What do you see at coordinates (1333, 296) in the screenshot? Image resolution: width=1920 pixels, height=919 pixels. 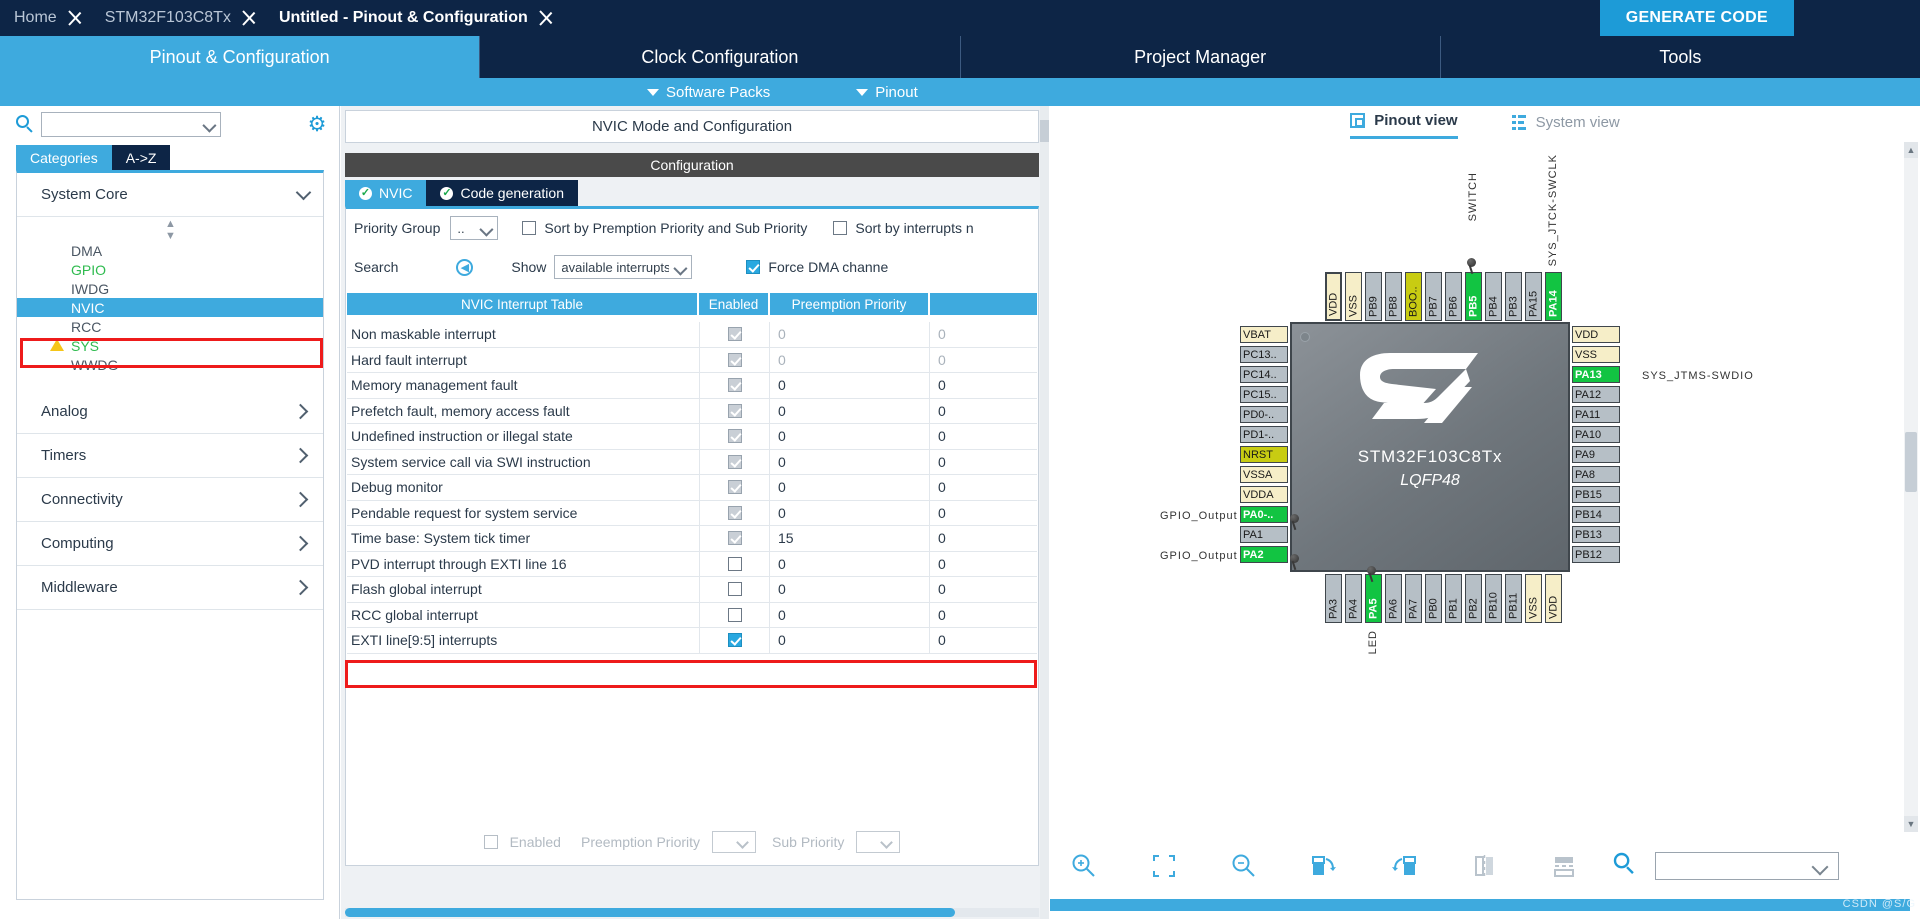 I see `pin-top-1: VDD` at bounding box center [1333, 296].